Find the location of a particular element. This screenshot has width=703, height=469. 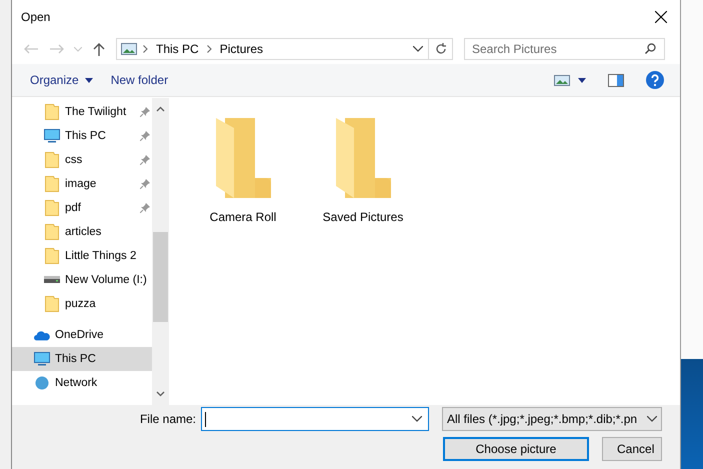

window-title: Open is located at coordinates (36, 17).